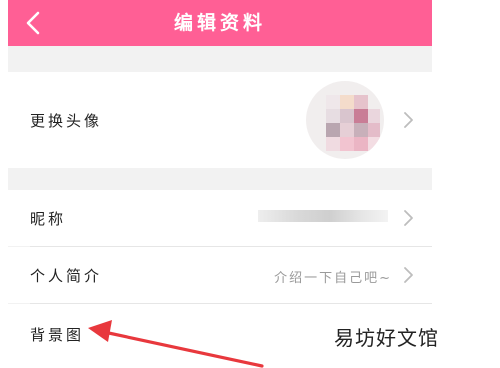 This screenshot has width=500, height=368. Describe the element at coordinates (176, 344) in the screenshot. I see `annotation-arrow` at that location.